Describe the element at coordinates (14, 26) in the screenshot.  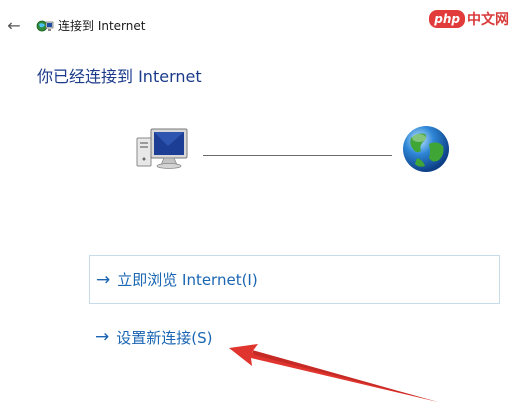
I see `back-arrow-icon: ←` at that location.